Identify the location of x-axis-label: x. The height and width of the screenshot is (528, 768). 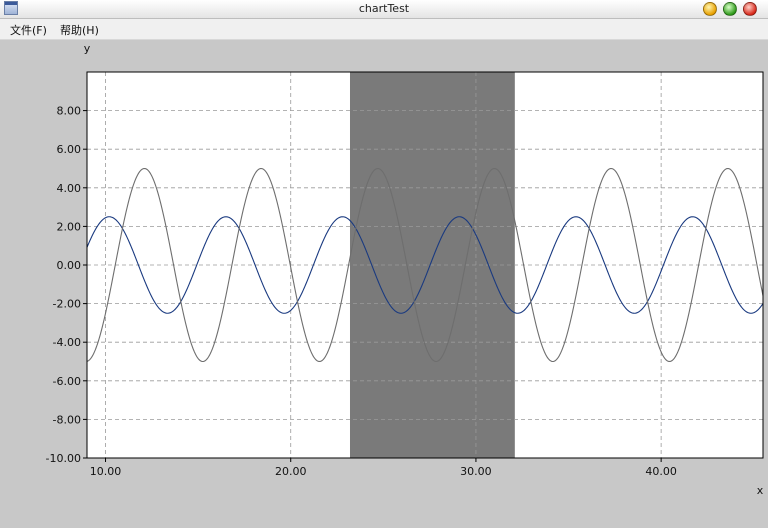
(760, 490).